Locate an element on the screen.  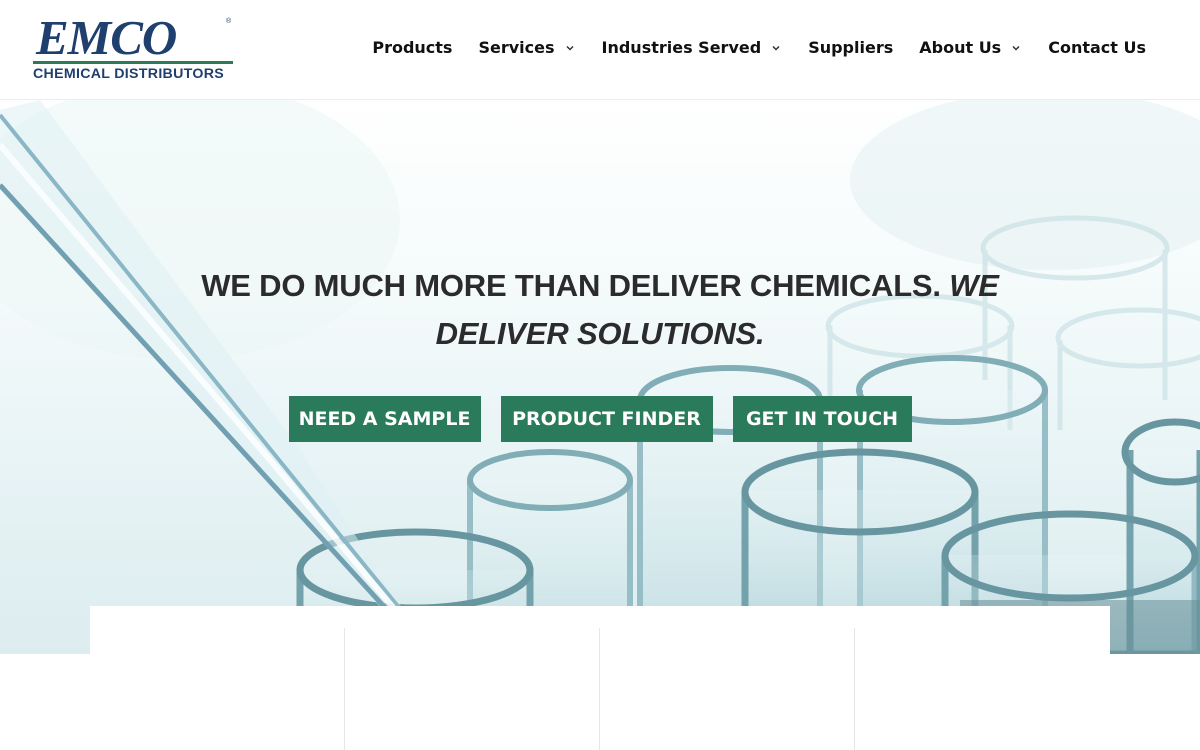
nav-label: Services is located at coordinates (516, 47).